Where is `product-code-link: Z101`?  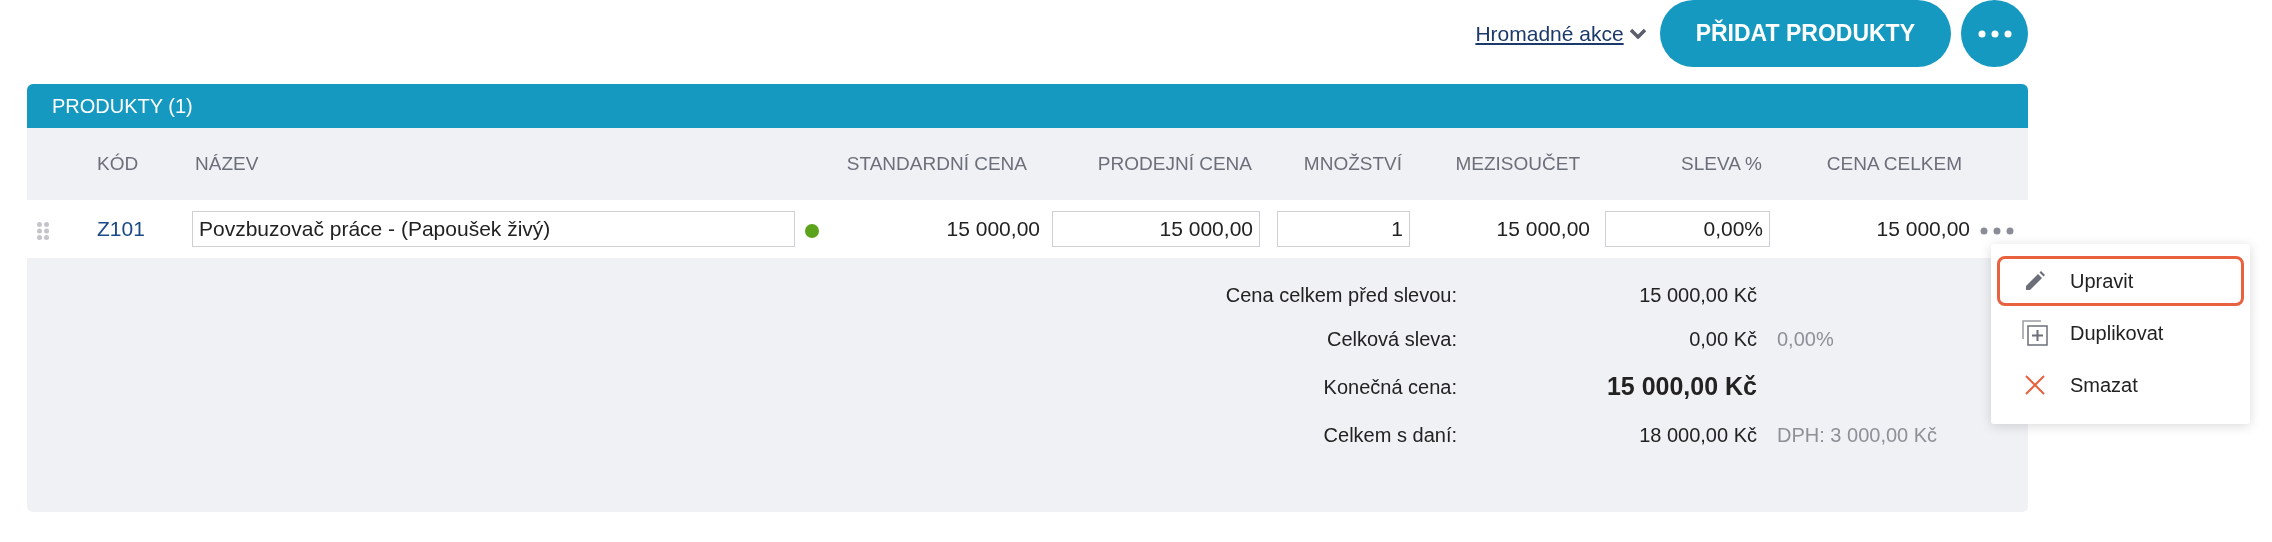
product-code-link: Z101 is located at coordinates (121, 229).